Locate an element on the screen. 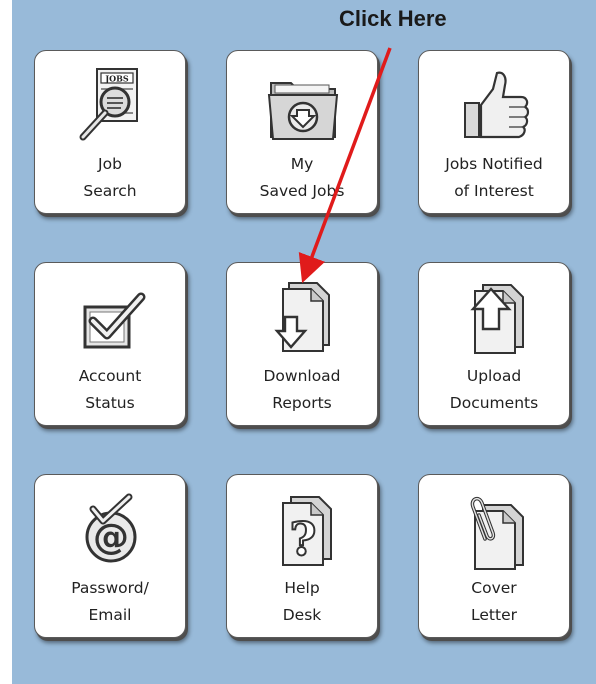  upload-documents-button: Upload Documents is located at coordinates (494, 344).